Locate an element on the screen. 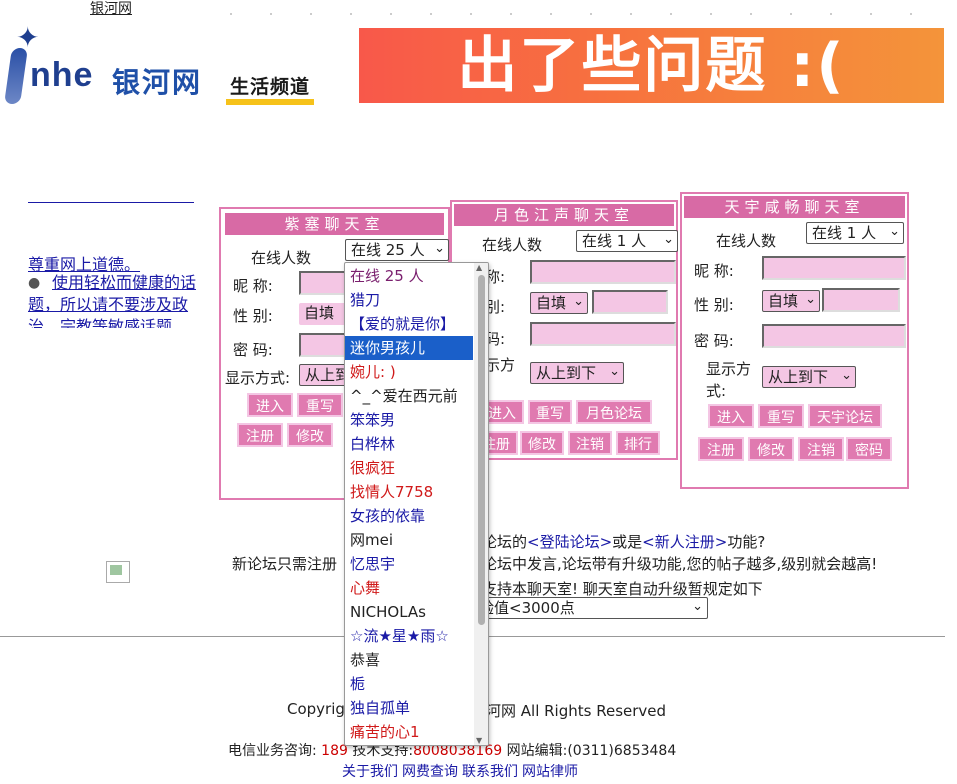 The height and width of the screenshot is (784, 957). info-text: 功能? is located at coordinates (746, 542).